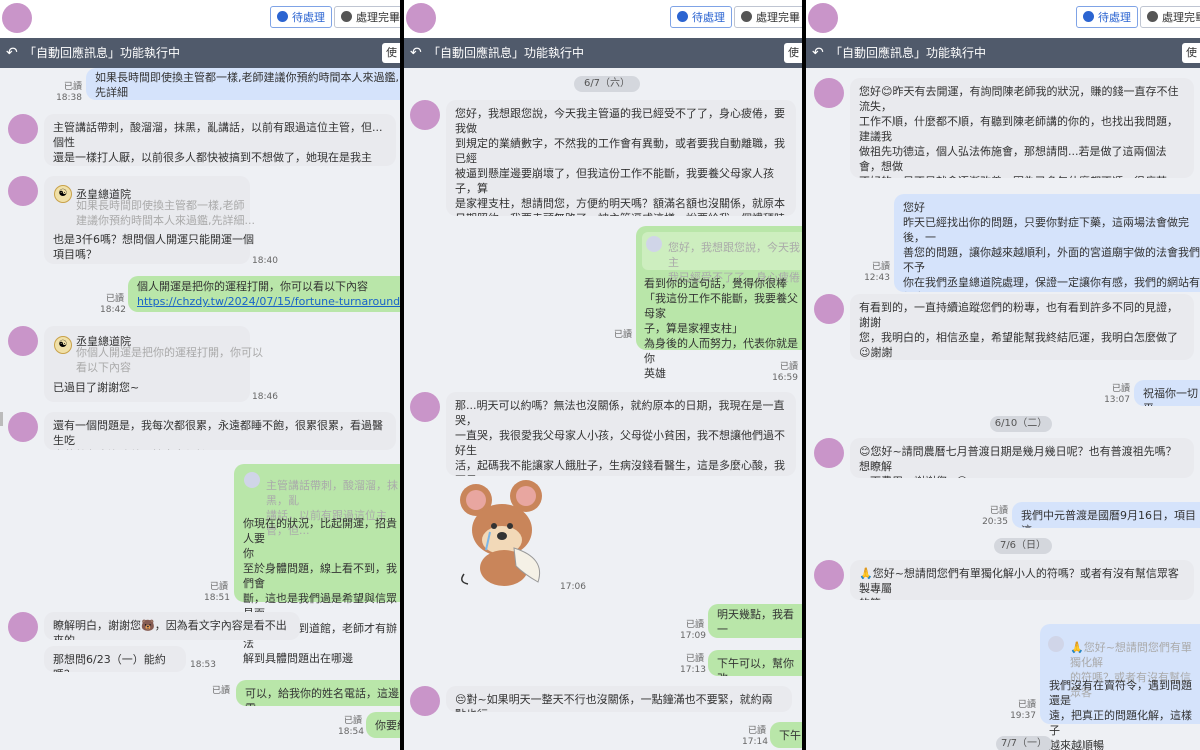 This screenshot has height=750, width=1200. I want to click on message-bubble-outgoing: 祝福你一切平, so click(1167, 393).